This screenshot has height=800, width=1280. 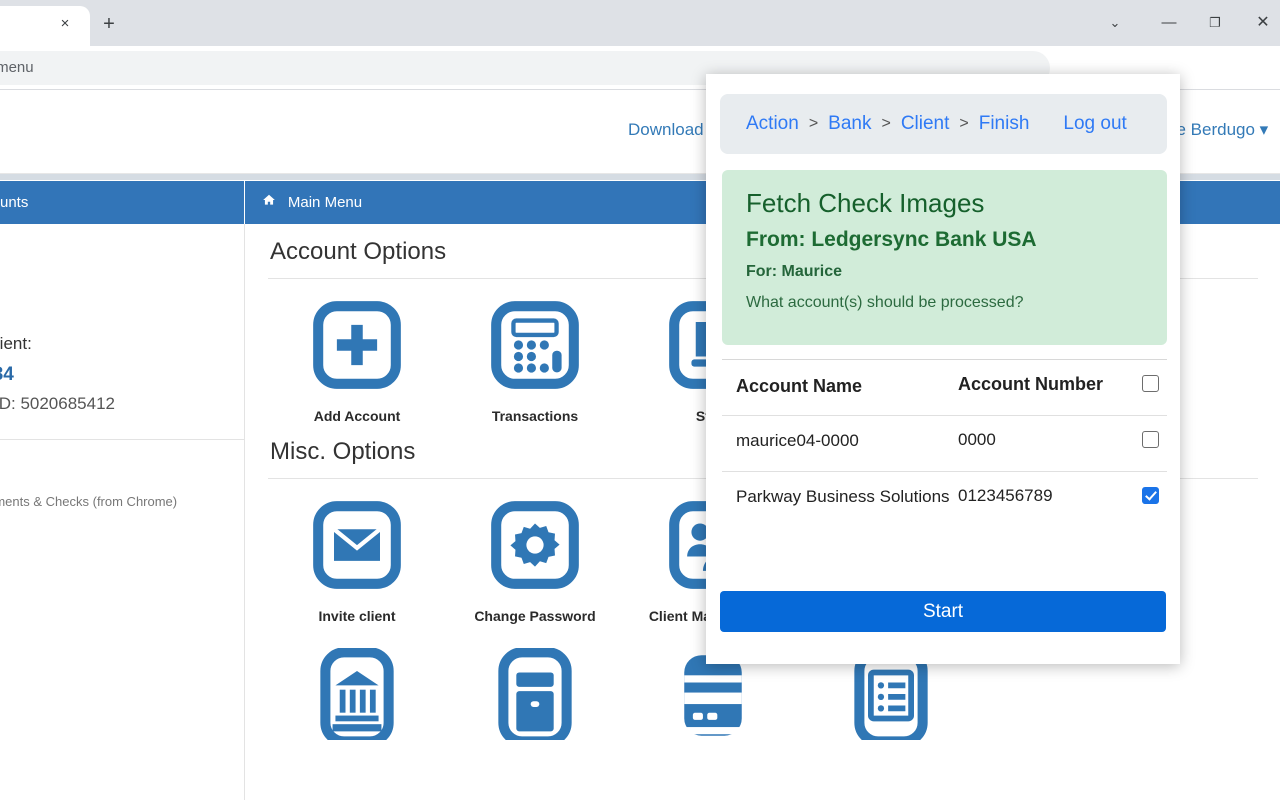 What do you see at coordinates (640, 23) in the screenshot?
I see `browser-tab-strip: × + ⌄ — ❐ ✕` at bounding box center [640, 23].